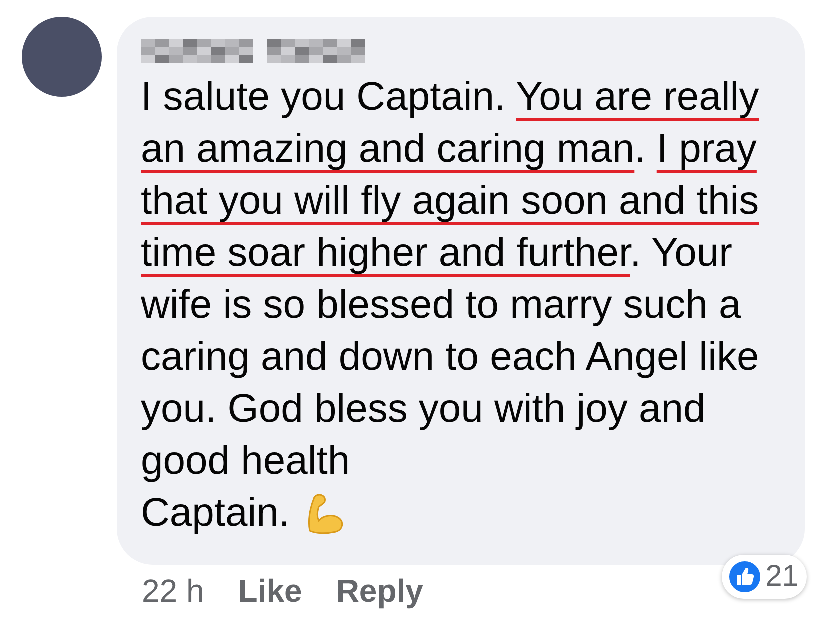 Image resolution: width=828 pixels, height=619 pixels. What do you see at coordinates (745, 577) in the screenshot?
I see `thumbs-up-icon` at bounding box center [745, 577].